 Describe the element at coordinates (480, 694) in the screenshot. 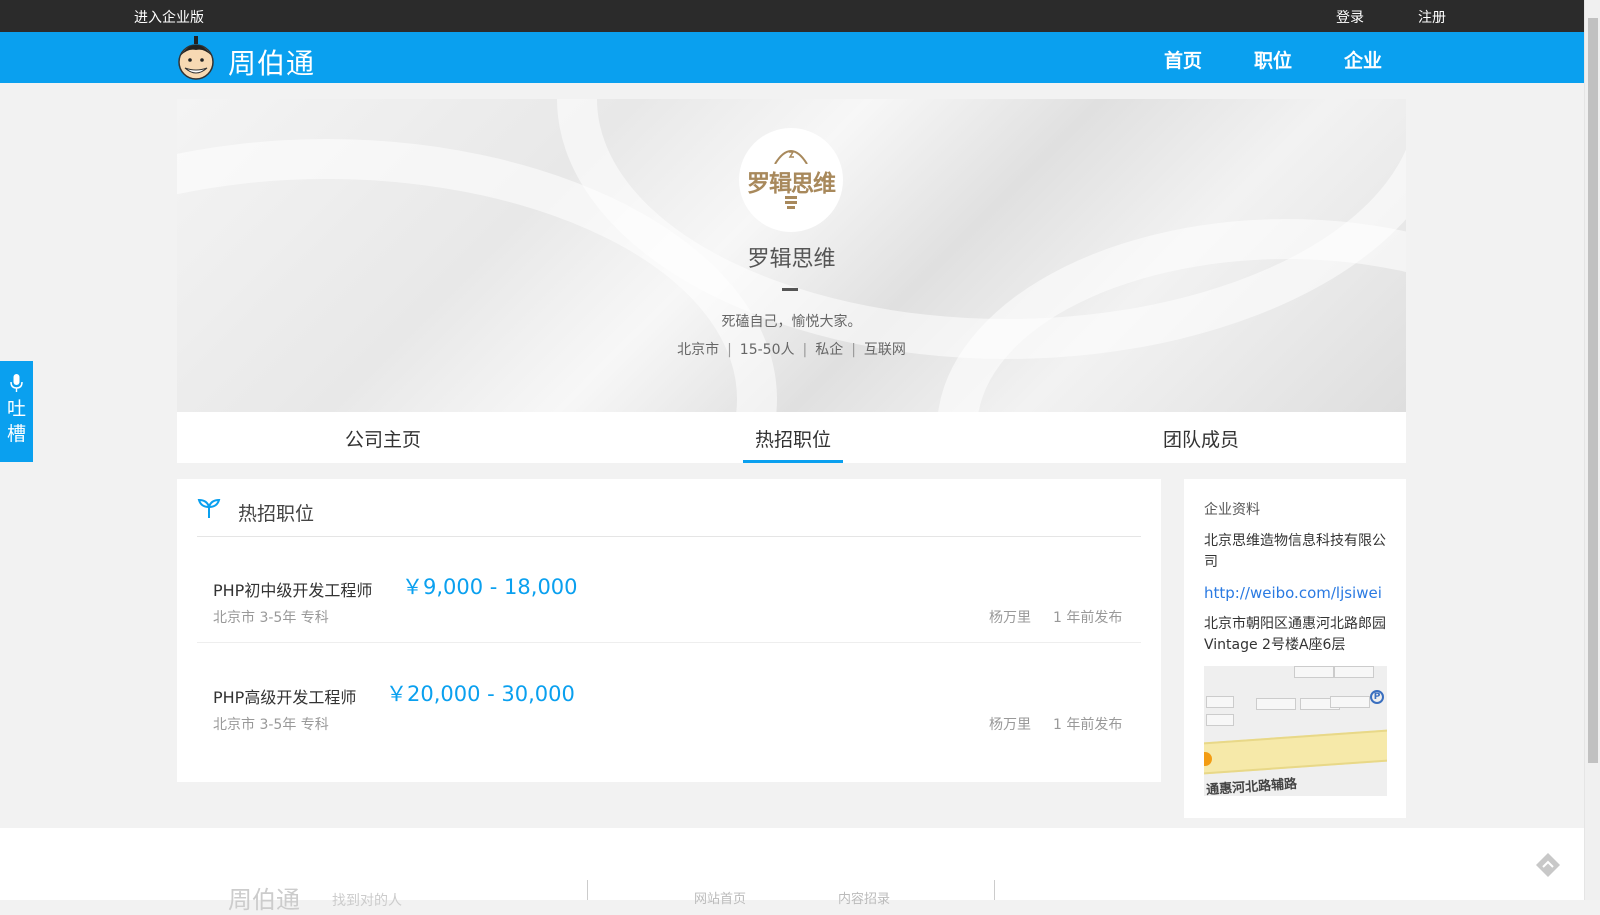

I see `job-salary: ￥20,000 - 30,000` at that location.